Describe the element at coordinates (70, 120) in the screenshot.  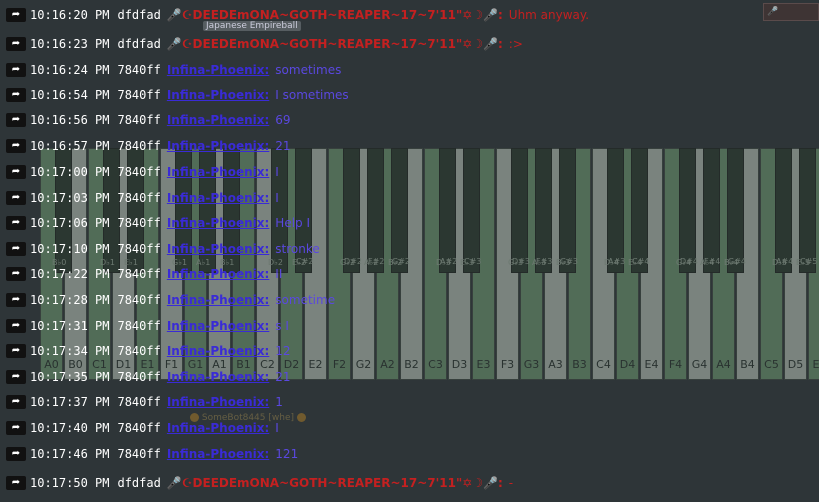
I see `message-timestamp: 10:16:56 PM` at that location.